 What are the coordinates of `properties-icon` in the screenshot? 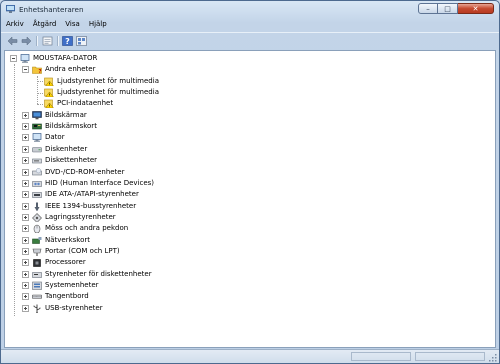 It's located at (47, 41).